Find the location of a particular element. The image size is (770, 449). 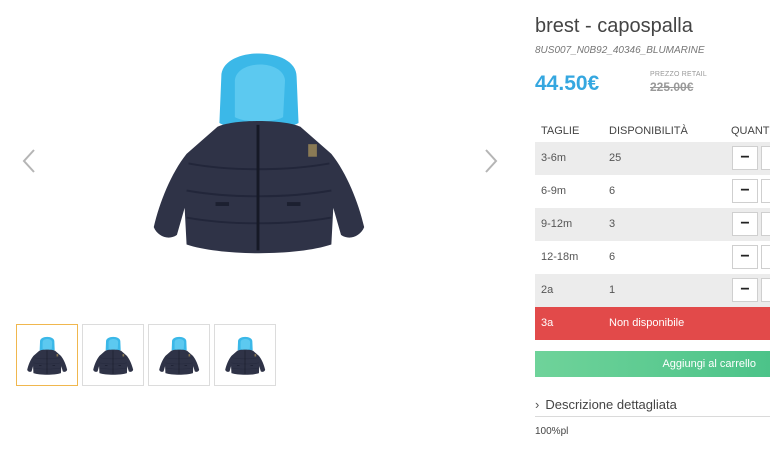

thumbnail-side is located at coordinates (179, 355).